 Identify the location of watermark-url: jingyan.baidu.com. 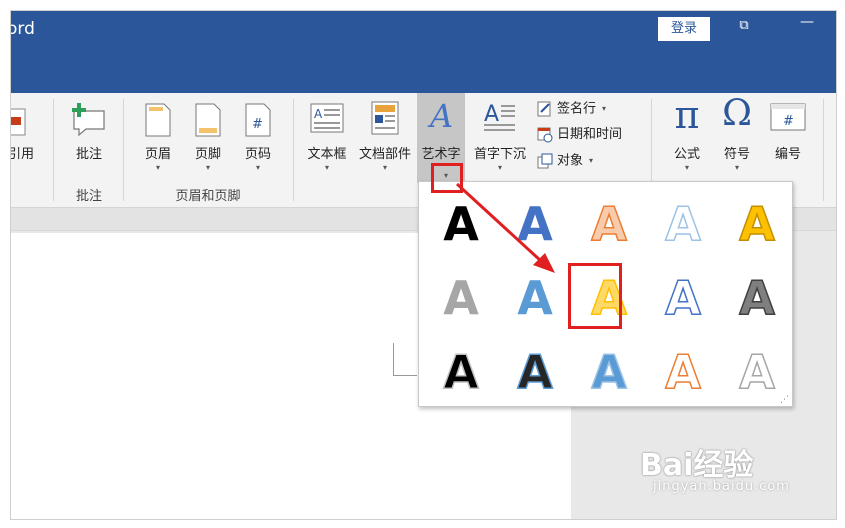
(721, 486).